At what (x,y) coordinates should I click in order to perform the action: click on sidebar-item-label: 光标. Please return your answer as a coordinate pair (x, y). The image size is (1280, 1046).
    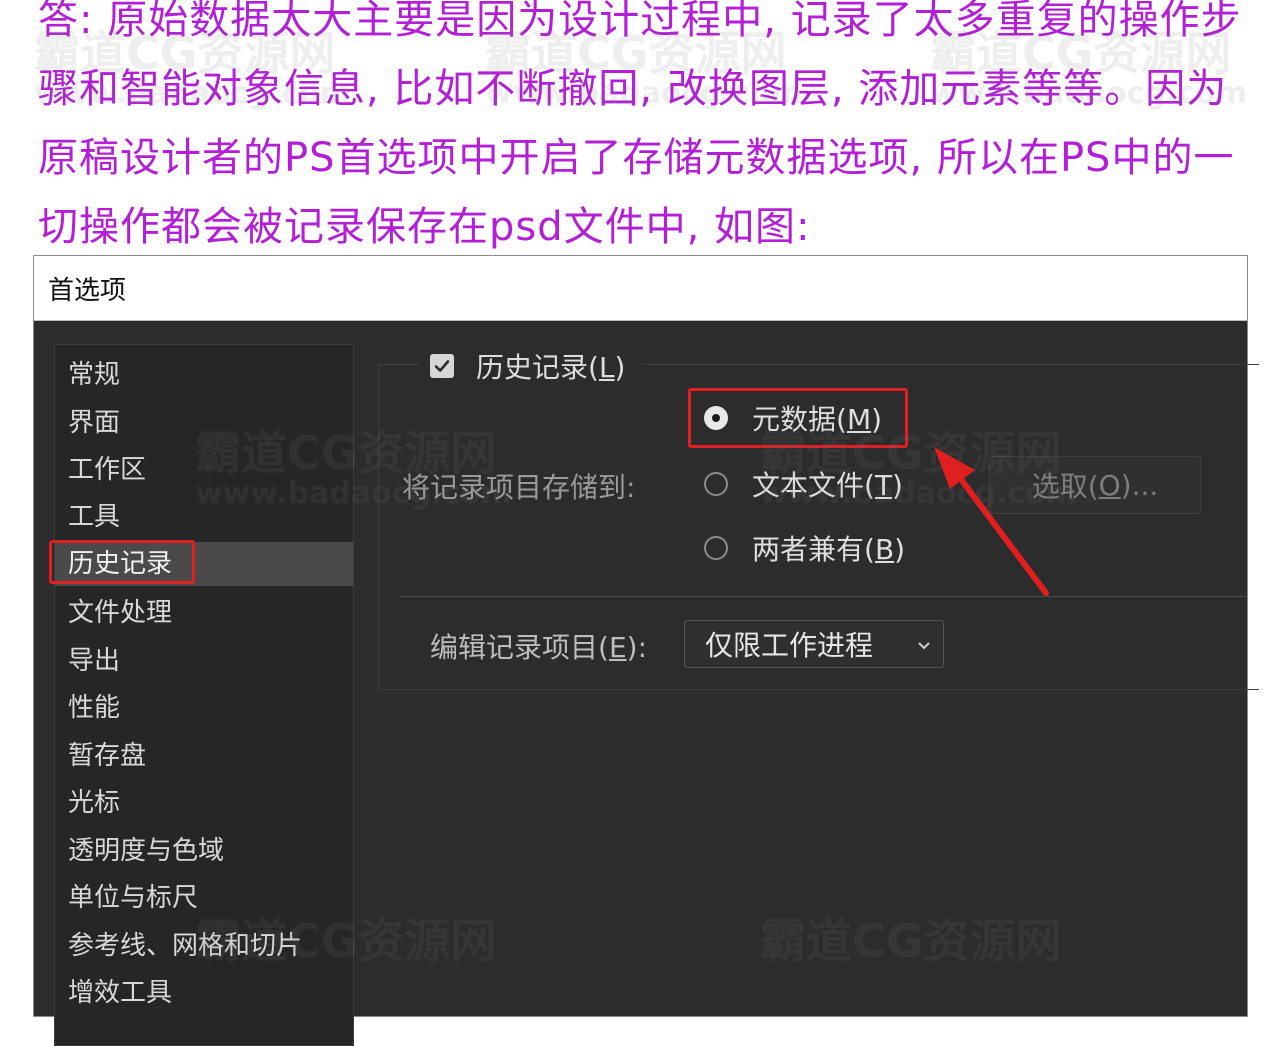
    Looking at the image, I should click on (94, 803).